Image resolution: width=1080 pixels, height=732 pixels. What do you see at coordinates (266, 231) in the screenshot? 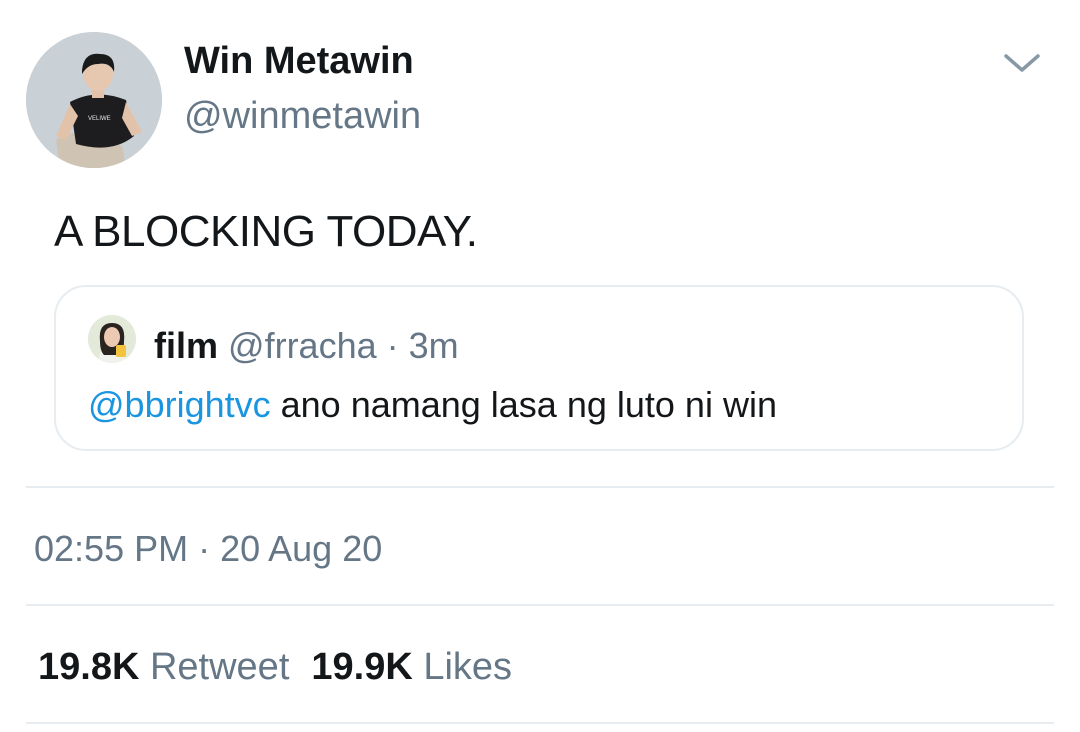
I see `tweet-text: A BLOCKING TODAY.` at bounding box center [266, 231].